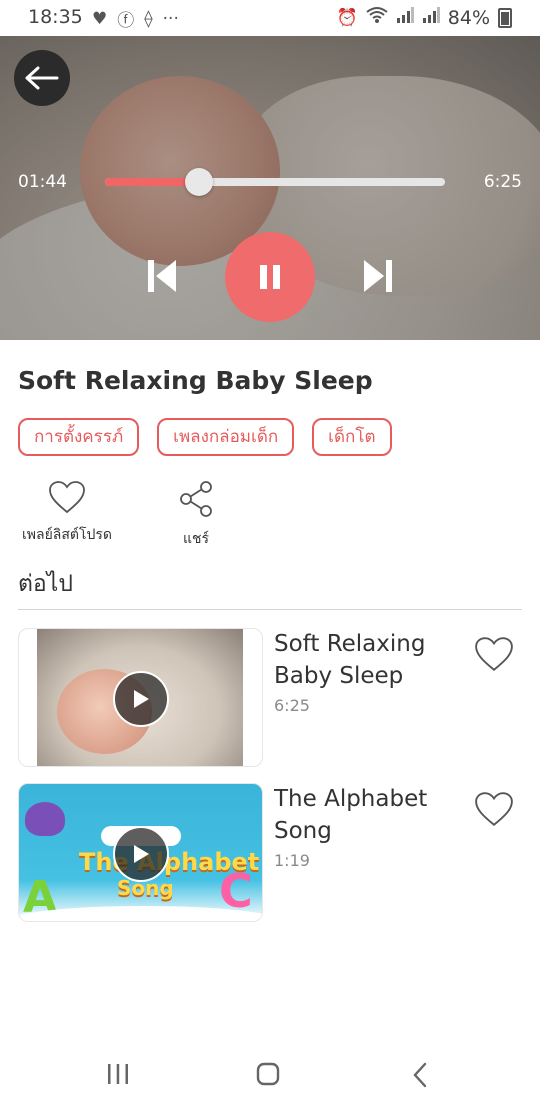 The width and height of the screenshot is (540, 1110). I want to click on seek-thumb, so click(199, 182).